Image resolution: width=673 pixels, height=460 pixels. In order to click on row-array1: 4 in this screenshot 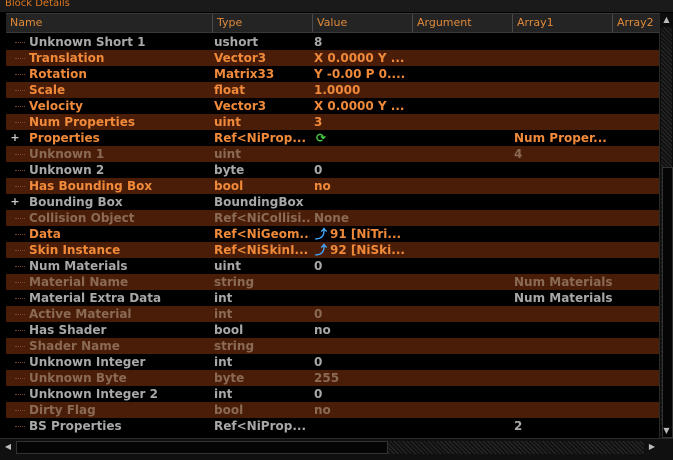, I will do `click(518, 154)`.